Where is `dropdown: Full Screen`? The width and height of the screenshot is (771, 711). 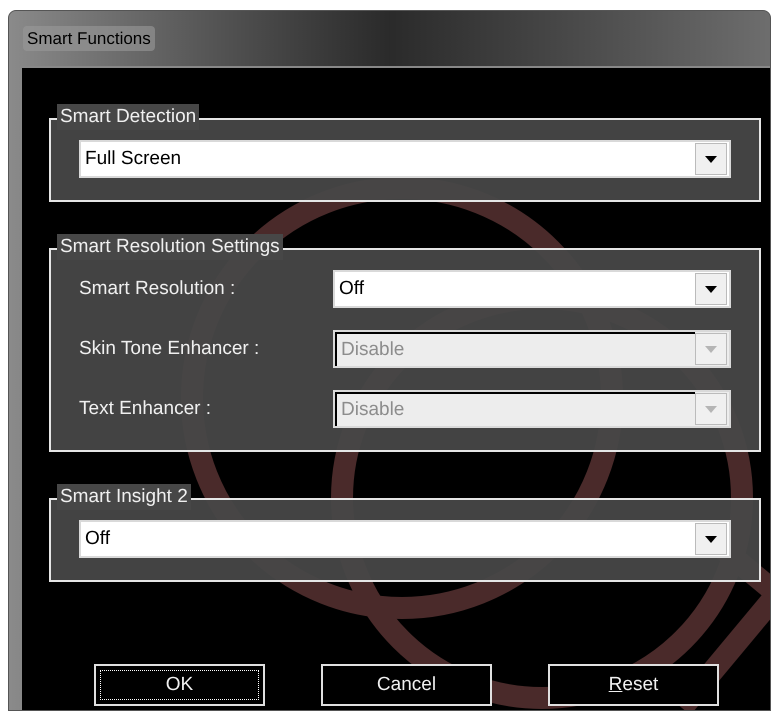
dropdown: Full Screen is located at coordinates (405, 159).